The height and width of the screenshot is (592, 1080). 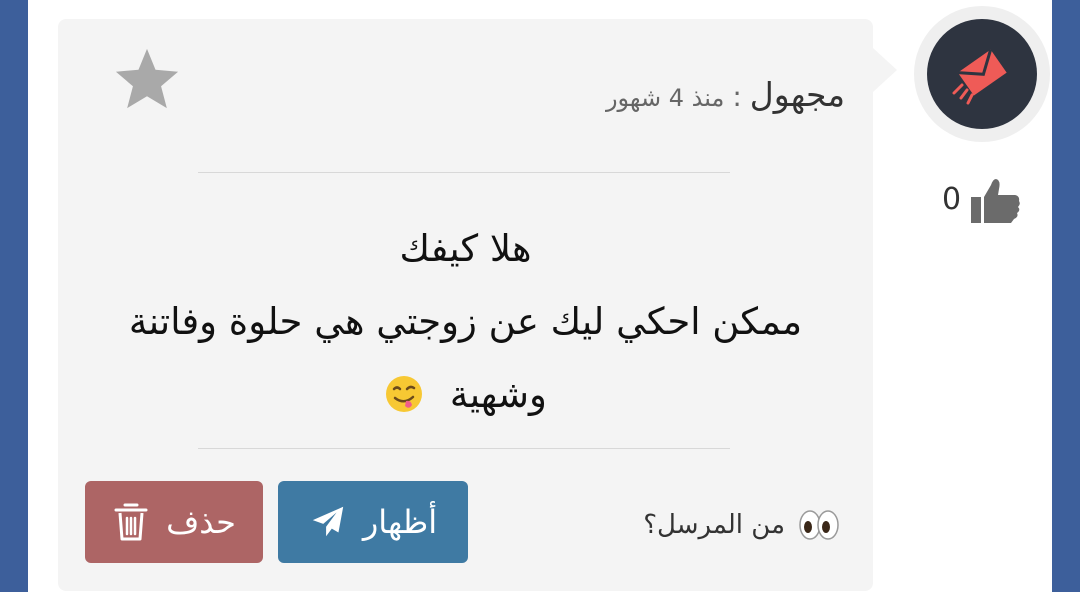 I want to click on eyes-icon, so click(x=819, y=525).